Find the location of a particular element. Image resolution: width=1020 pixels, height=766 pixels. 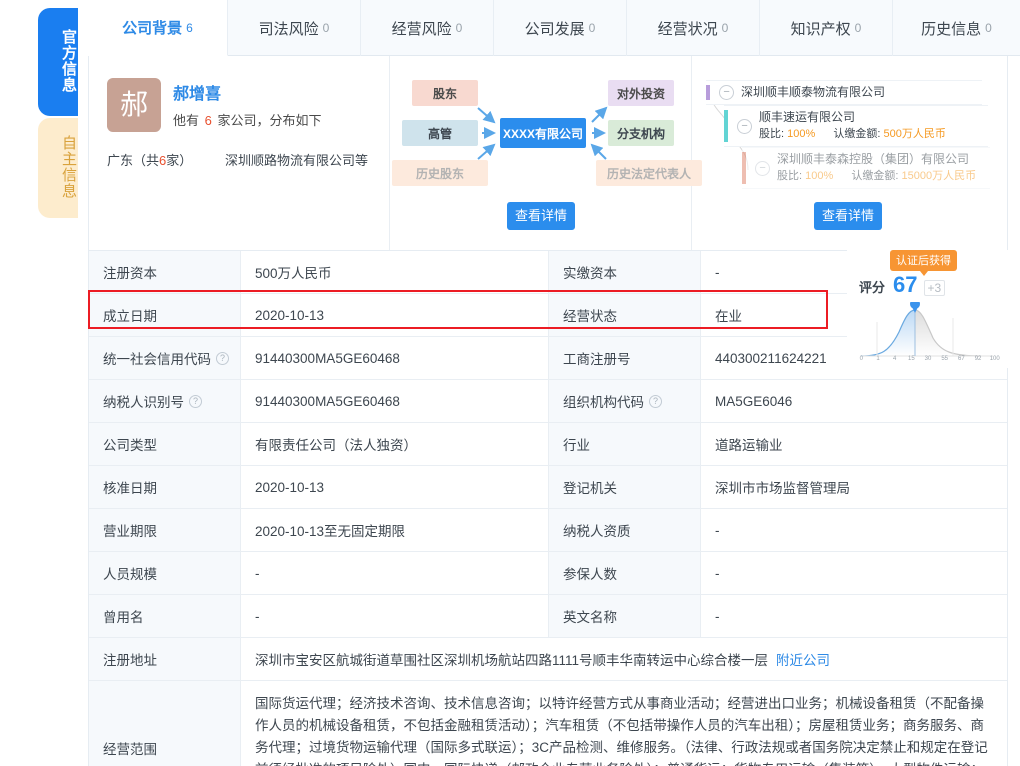

row-key: 营业期限 is located at coordinates (165, 530).